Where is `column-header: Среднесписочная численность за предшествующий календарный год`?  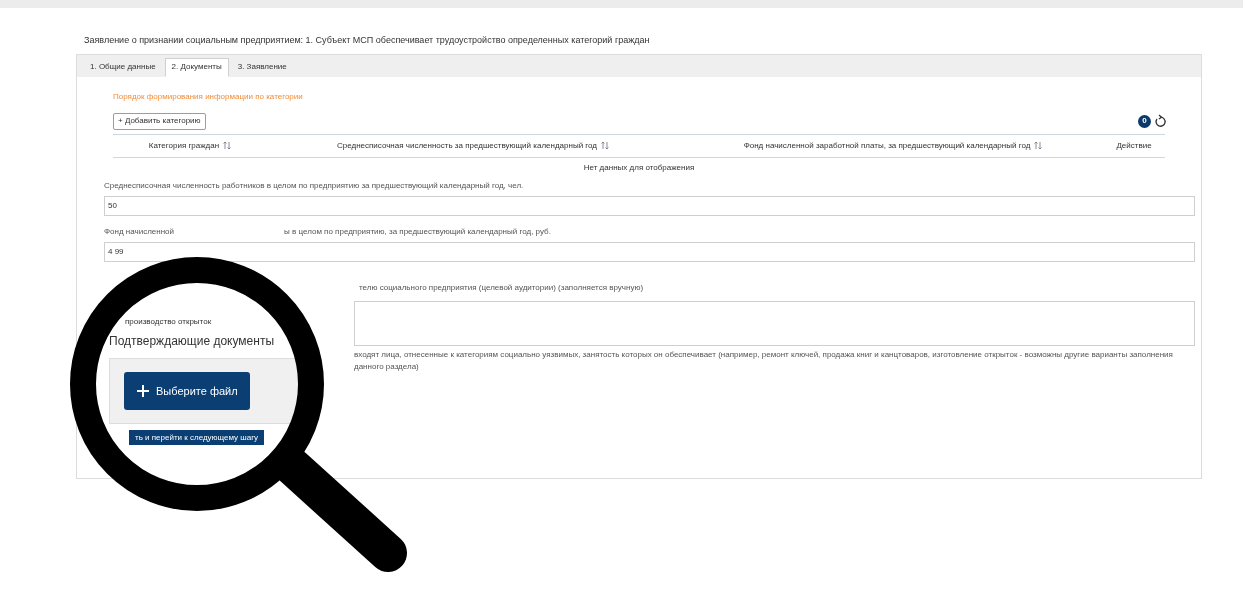
column-header: Среднесписочная численность за предшествующий календарный год is located at coordinates (467, 145).